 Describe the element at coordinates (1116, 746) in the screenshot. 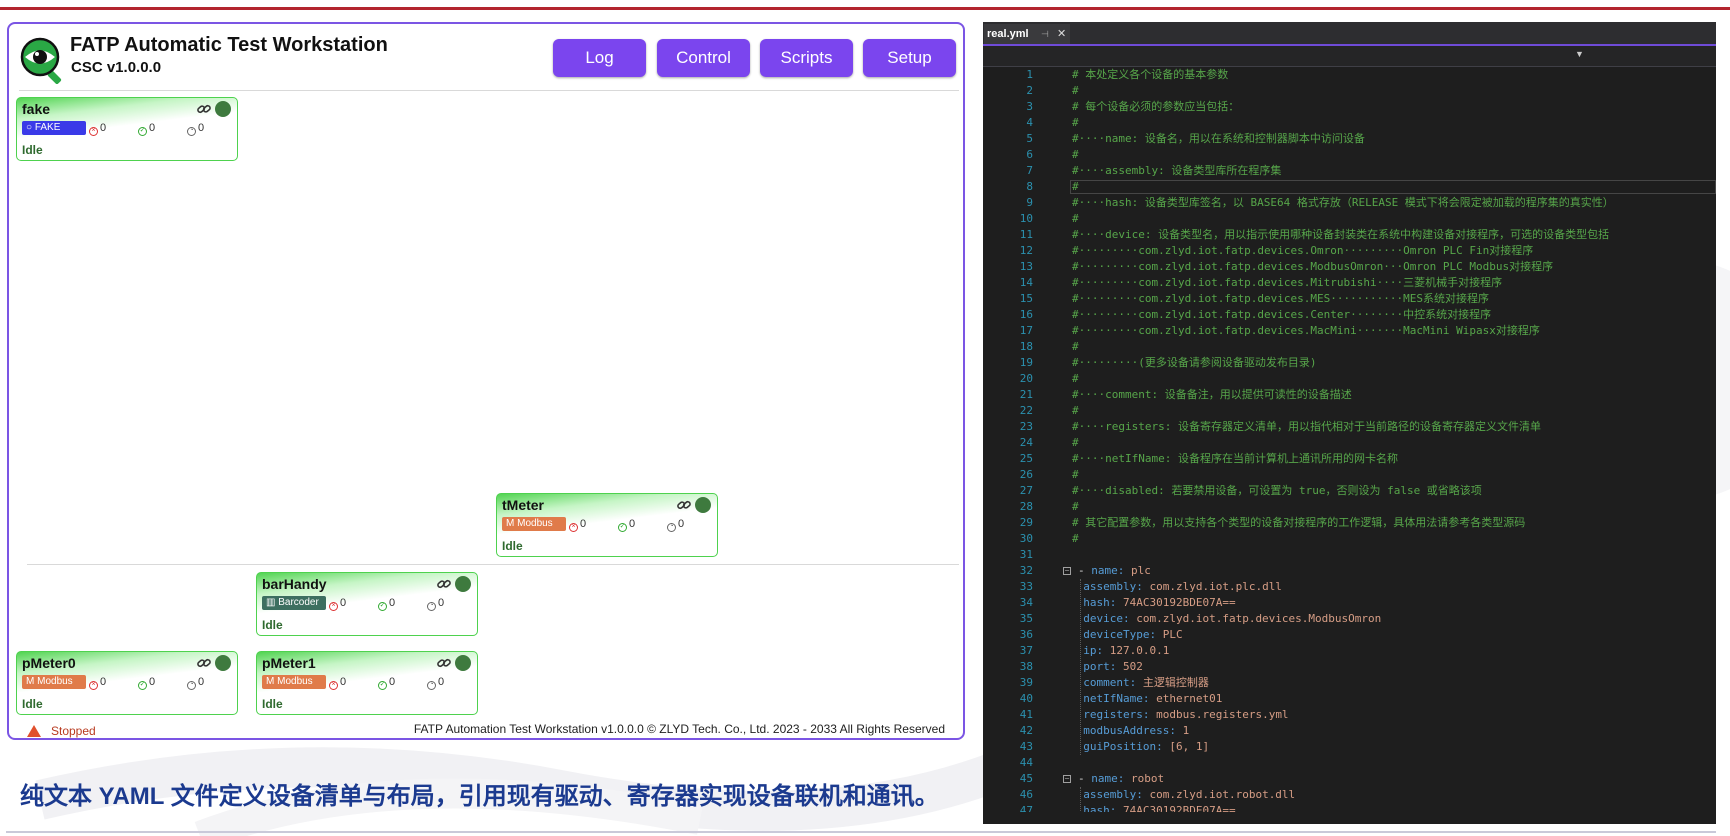

I see `yaml-key: guiPosition:` at that location.